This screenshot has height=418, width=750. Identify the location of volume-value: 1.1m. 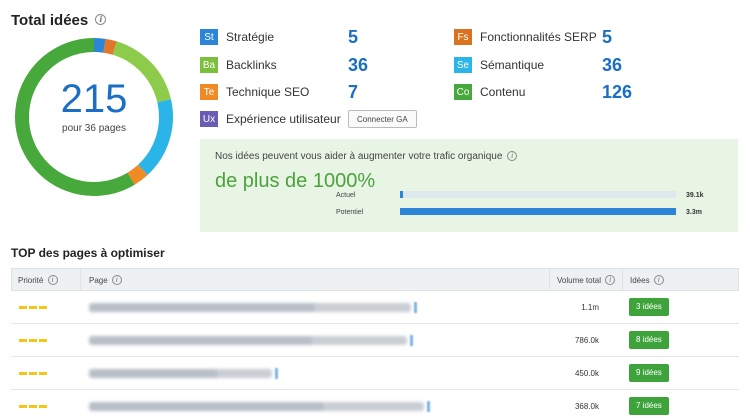
(590, 307).